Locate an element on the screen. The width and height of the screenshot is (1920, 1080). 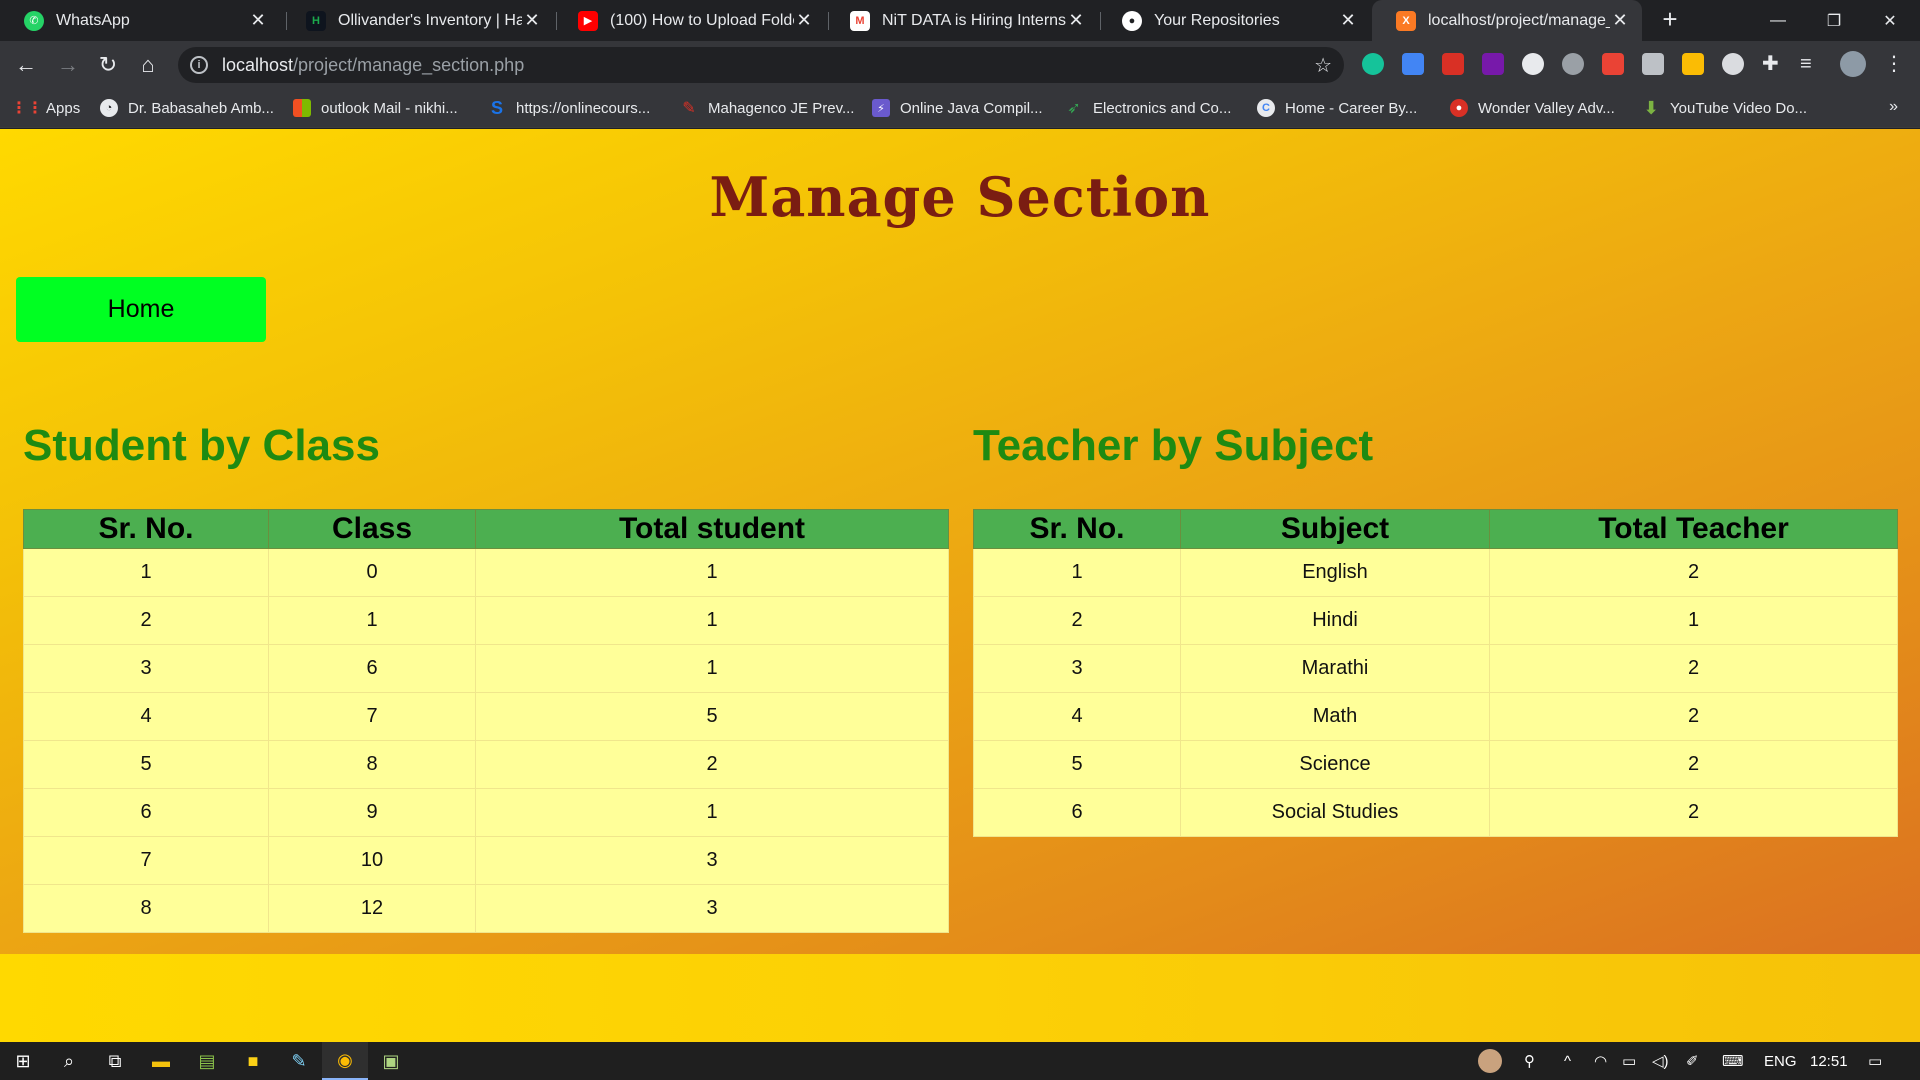
restore-button: ❐ is located at coordinates (1834, 20).